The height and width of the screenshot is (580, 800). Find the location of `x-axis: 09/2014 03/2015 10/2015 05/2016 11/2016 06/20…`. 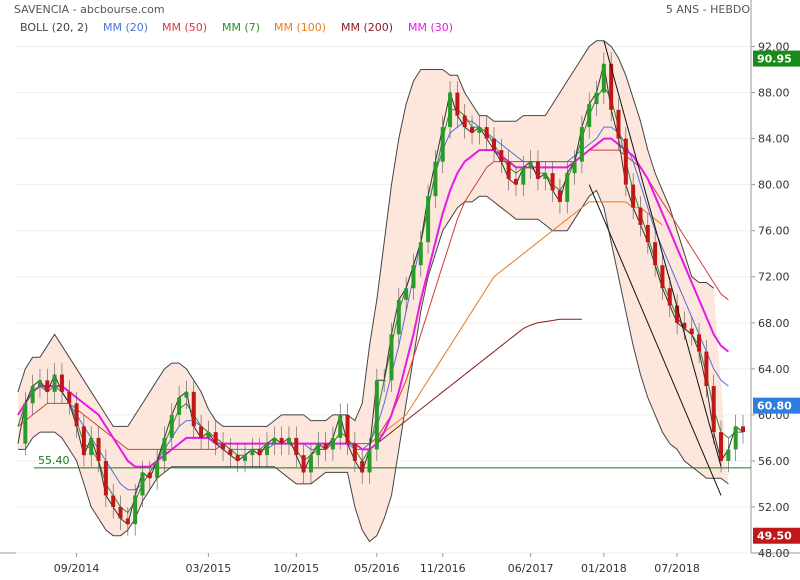

x-axis: 09/2014 03/2015 10/2015 05/2016 11/2016 06/20… is located at coordinates (377, 564).